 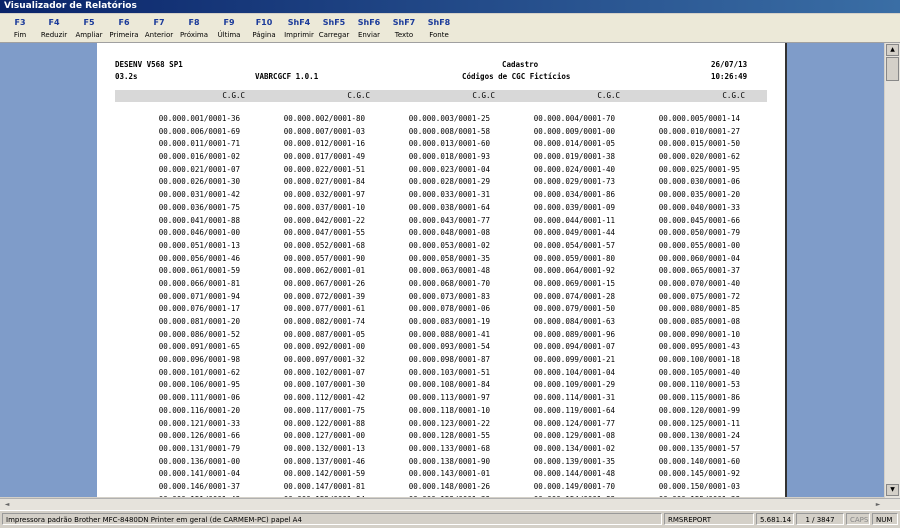 I want to click on cgc-cell: 00.000.034/0001-86, so click(x=574, y=195).